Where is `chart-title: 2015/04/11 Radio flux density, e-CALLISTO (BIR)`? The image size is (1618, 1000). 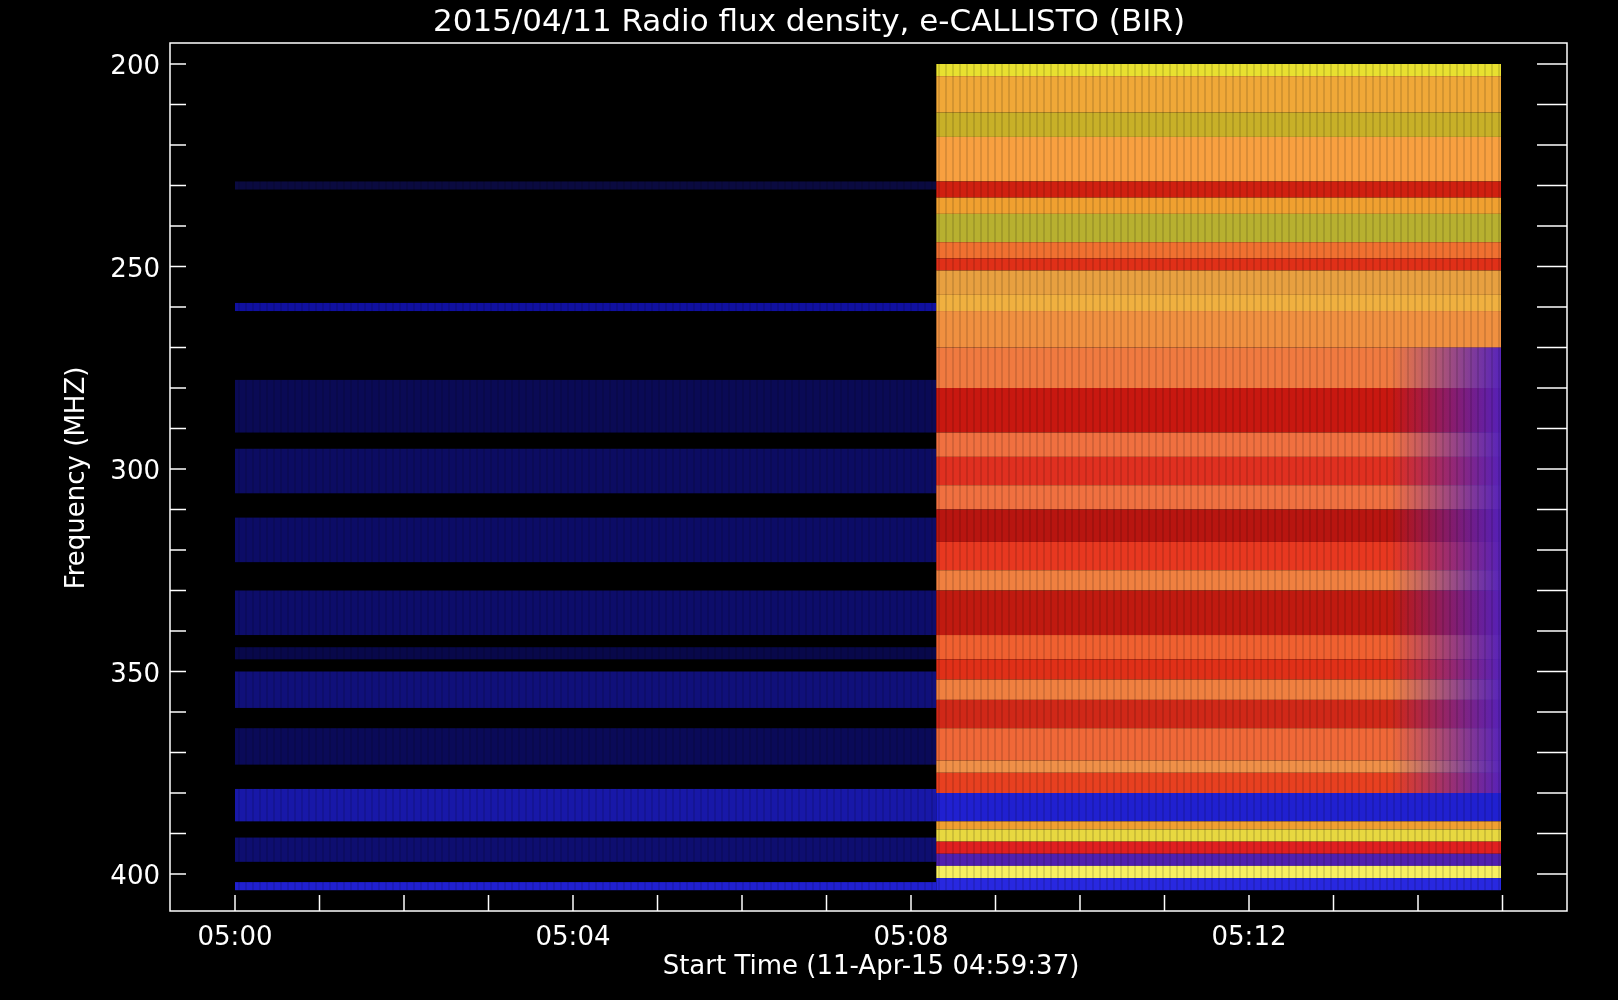 chart-title: 2015/04/11 Radio flux density, e-CALLISTO (BIR) is located at coordinates (809, 20).